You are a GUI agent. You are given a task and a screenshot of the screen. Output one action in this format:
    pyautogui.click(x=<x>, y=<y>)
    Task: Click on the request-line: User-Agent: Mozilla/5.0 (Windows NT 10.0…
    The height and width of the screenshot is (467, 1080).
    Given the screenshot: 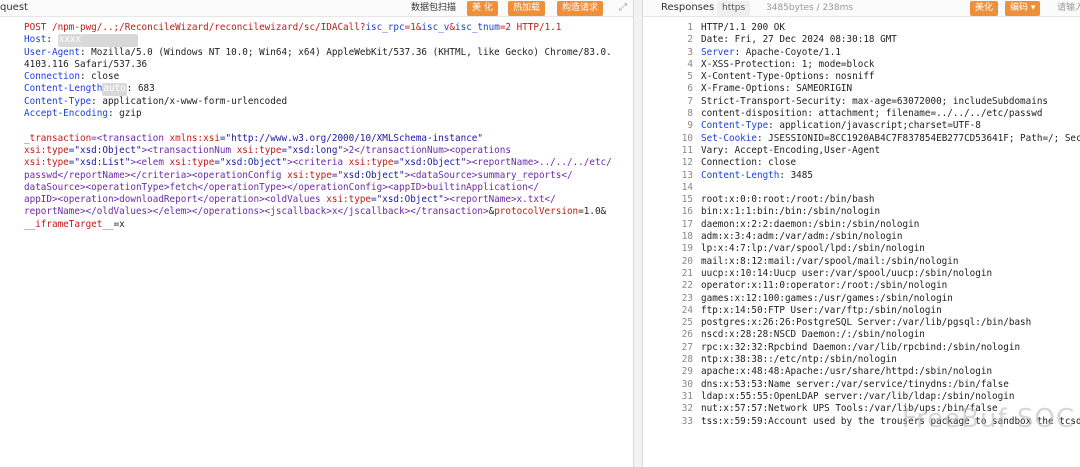 What is the action you would take?
    pyautogui.click(x=318, y=53)
    